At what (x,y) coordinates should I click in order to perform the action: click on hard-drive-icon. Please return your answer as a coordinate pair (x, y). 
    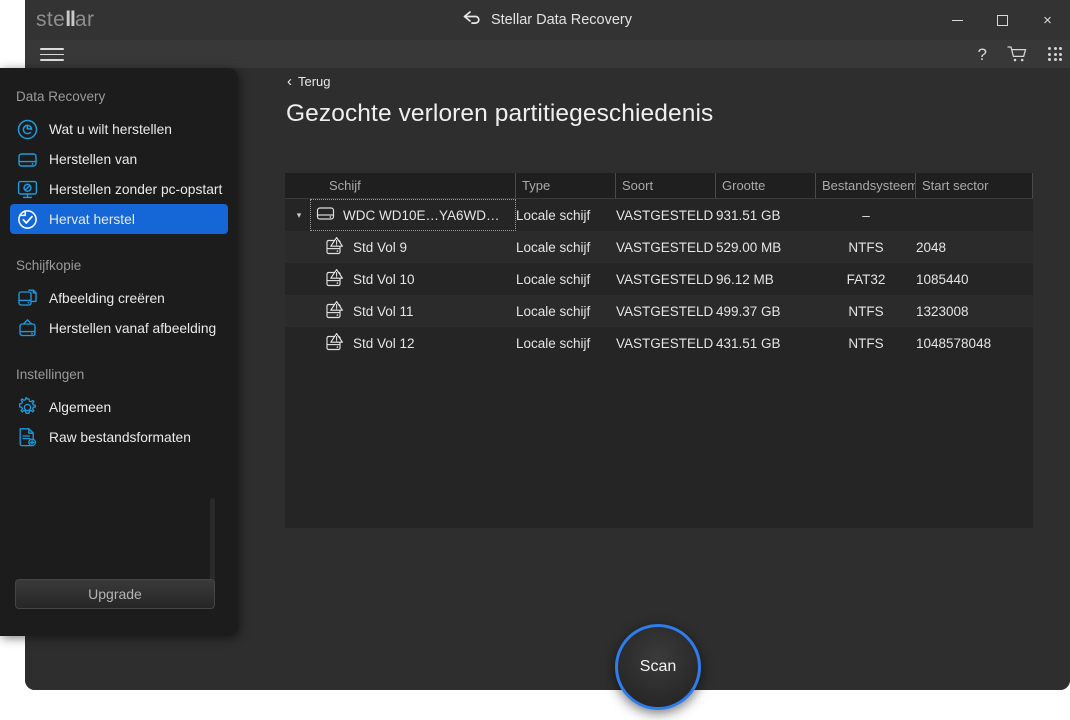
    Looking at the image, I should click on (27, 159).